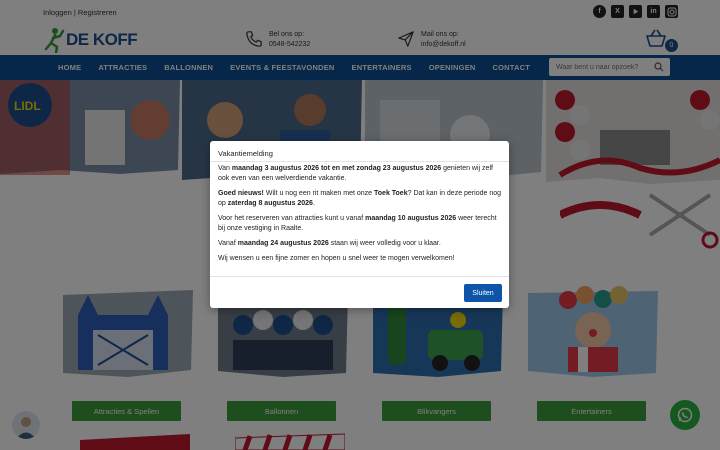  Describe the element at coordinates (245, 153) in the screenshot. I see `modal-title: Vakantiemelding` at that location.